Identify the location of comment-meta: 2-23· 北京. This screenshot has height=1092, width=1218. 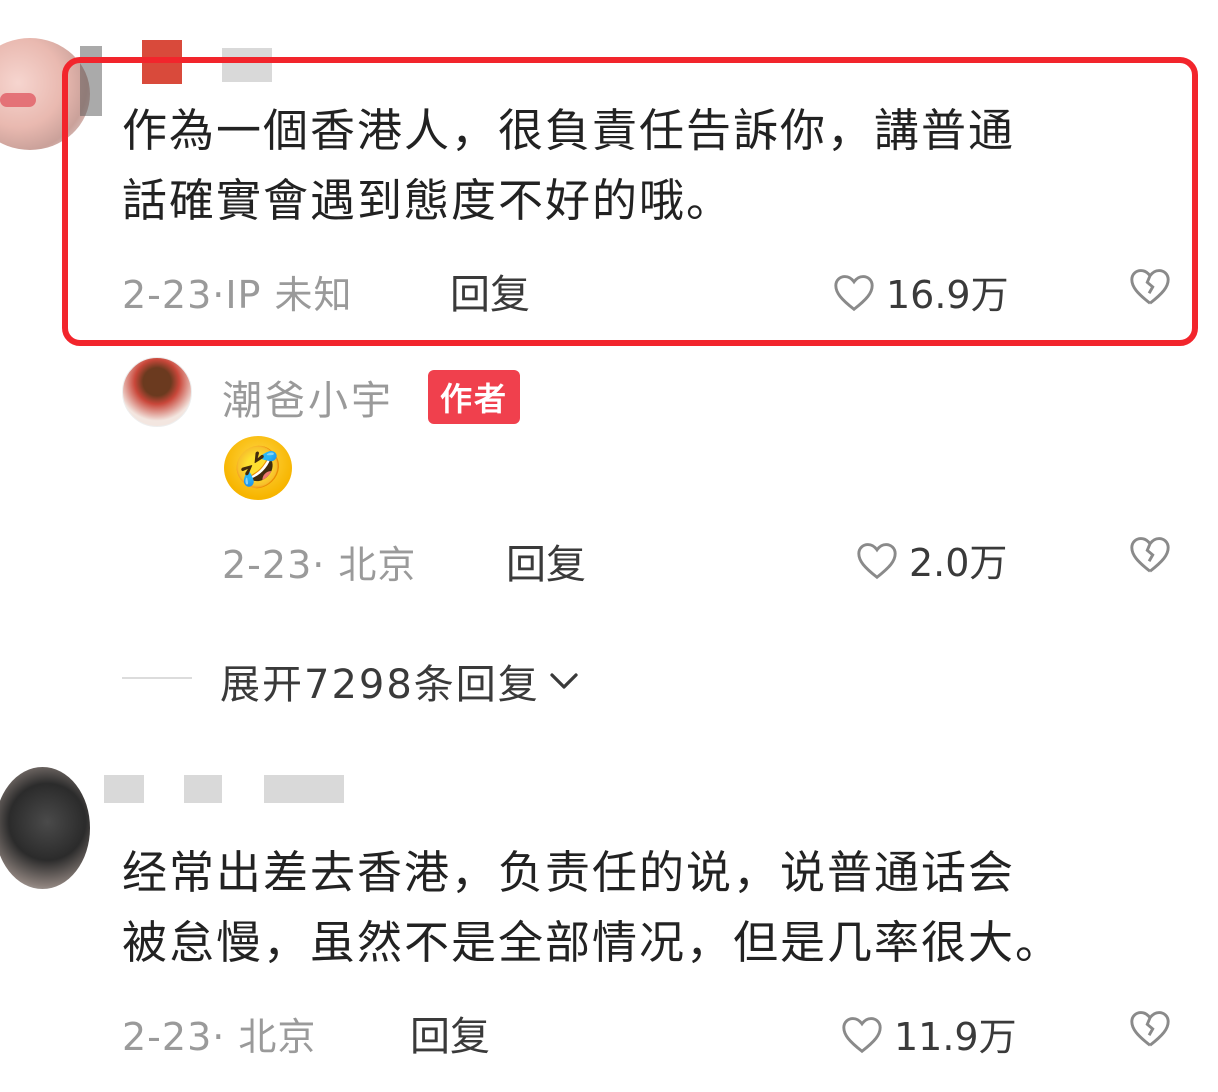
(219, 1037).